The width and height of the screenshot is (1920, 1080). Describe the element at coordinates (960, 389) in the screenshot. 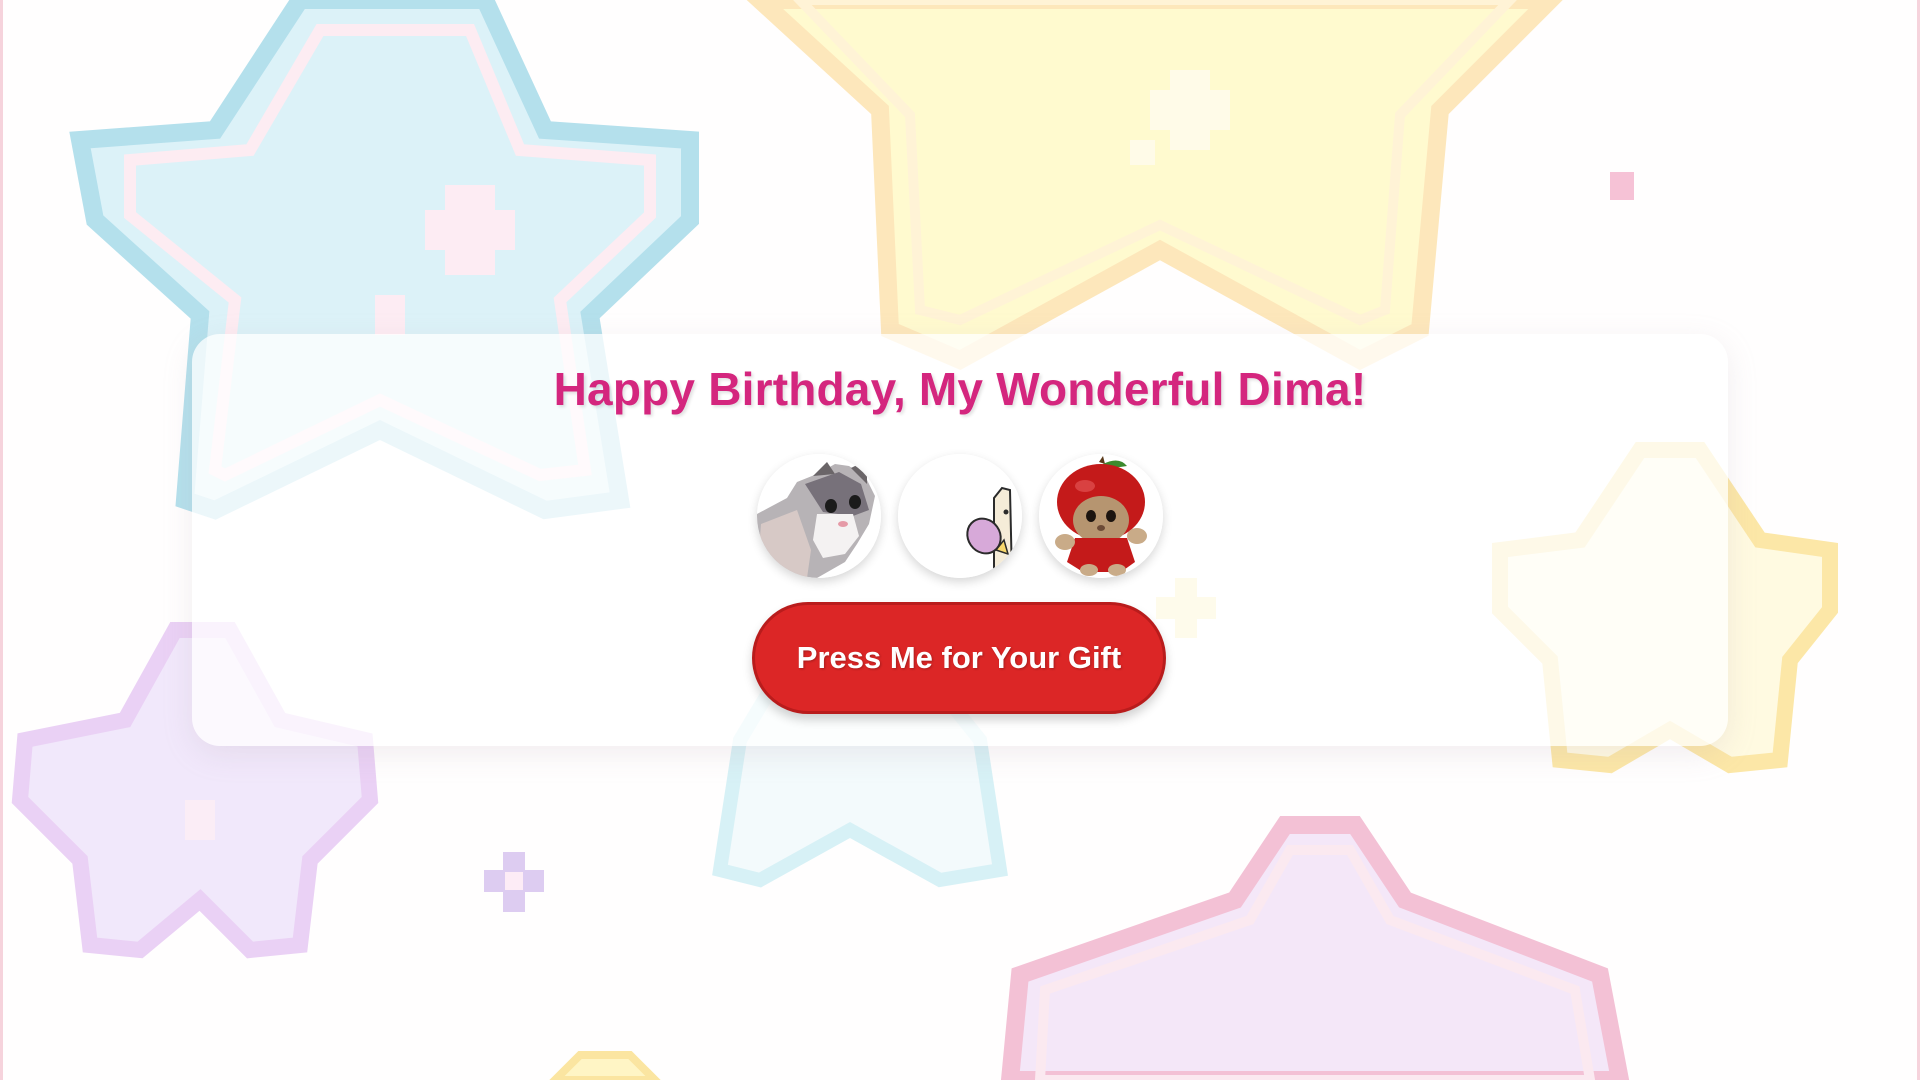

I see `page-title: Happy Birthday, My Wonderful Dima!` at that location.